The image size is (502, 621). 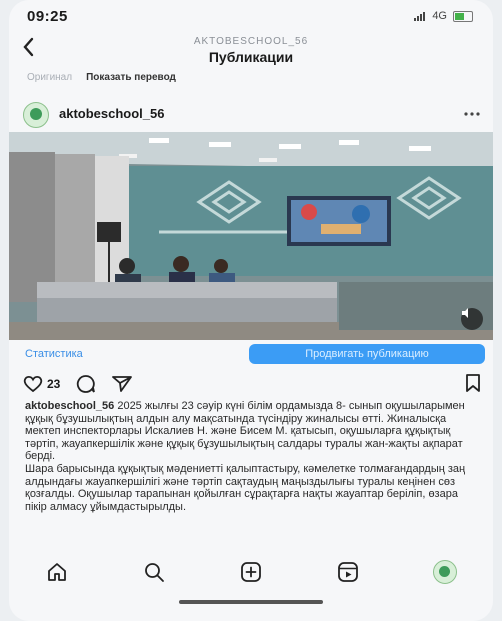 What do you see at coordinates (253, 384) in the screenshot?
I see `post-actions: 23` at bounding box center [253, 384].